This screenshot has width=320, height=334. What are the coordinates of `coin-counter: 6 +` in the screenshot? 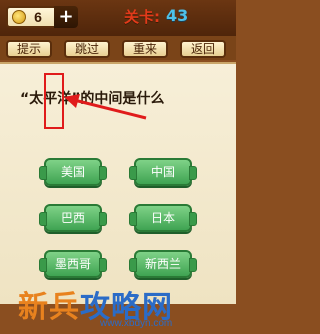 It's located at (42, 17).